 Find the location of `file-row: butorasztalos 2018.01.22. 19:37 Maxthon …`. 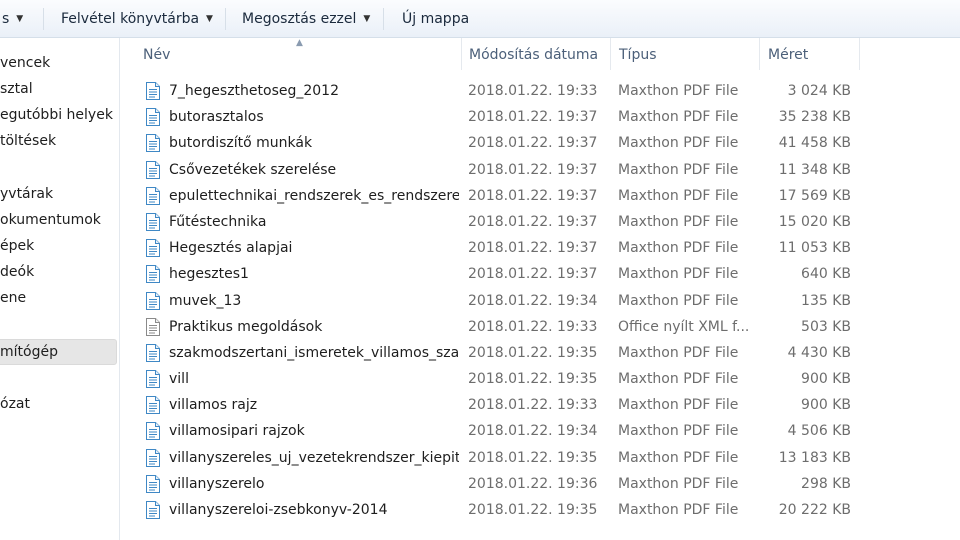

file-row: butorasztalos 2018.01.22. 19:37 Maxthon … is located at coordinates (540, 117).